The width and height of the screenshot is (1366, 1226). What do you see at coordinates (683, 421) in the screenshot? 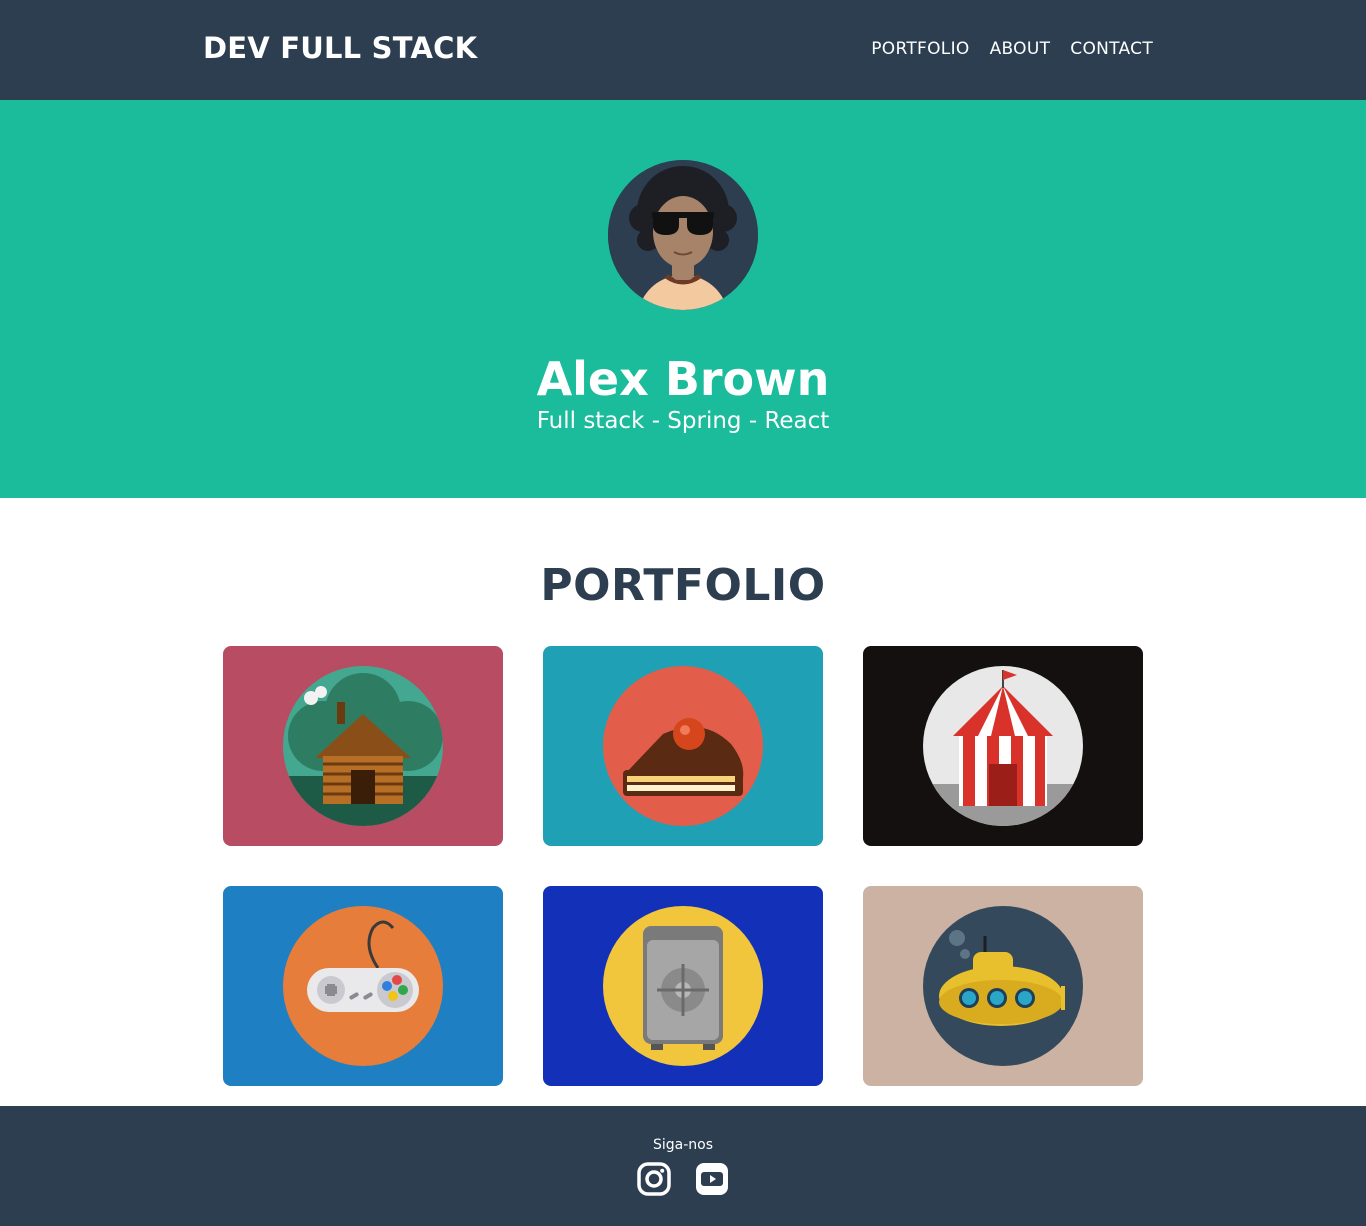
I see `hero-subtitle: Full stack - Spring - React` at bounding box center [683, 421].